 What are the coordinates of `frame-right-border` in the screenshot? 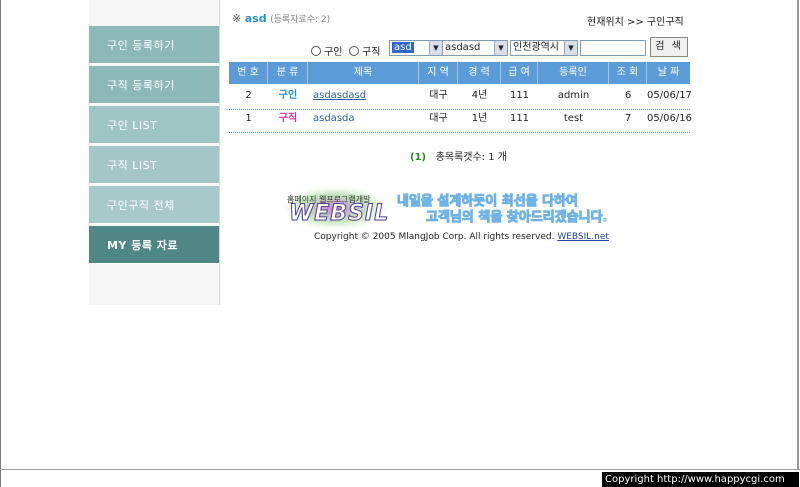 It's located at (798, 235).